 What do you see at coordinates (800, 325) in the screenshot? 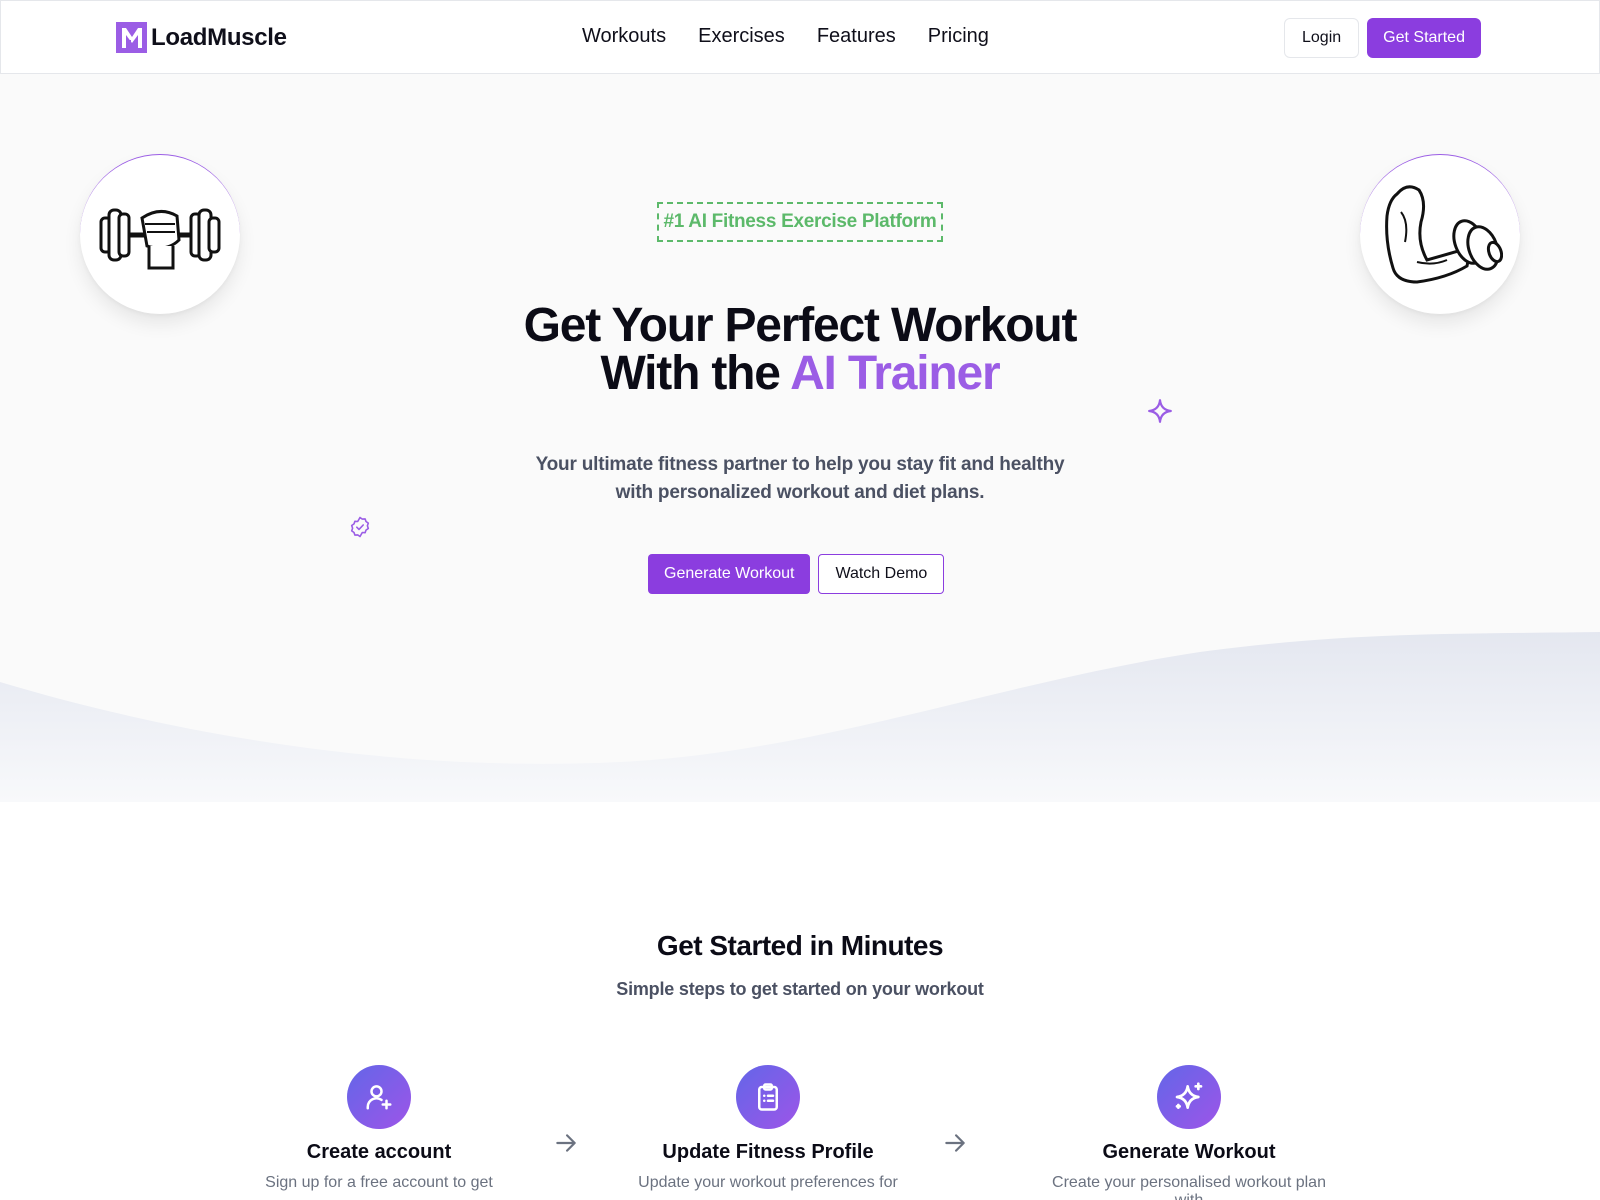
I see `hero-title-line1: Get Your Perfect Workout` at bounding box center [800, 325].